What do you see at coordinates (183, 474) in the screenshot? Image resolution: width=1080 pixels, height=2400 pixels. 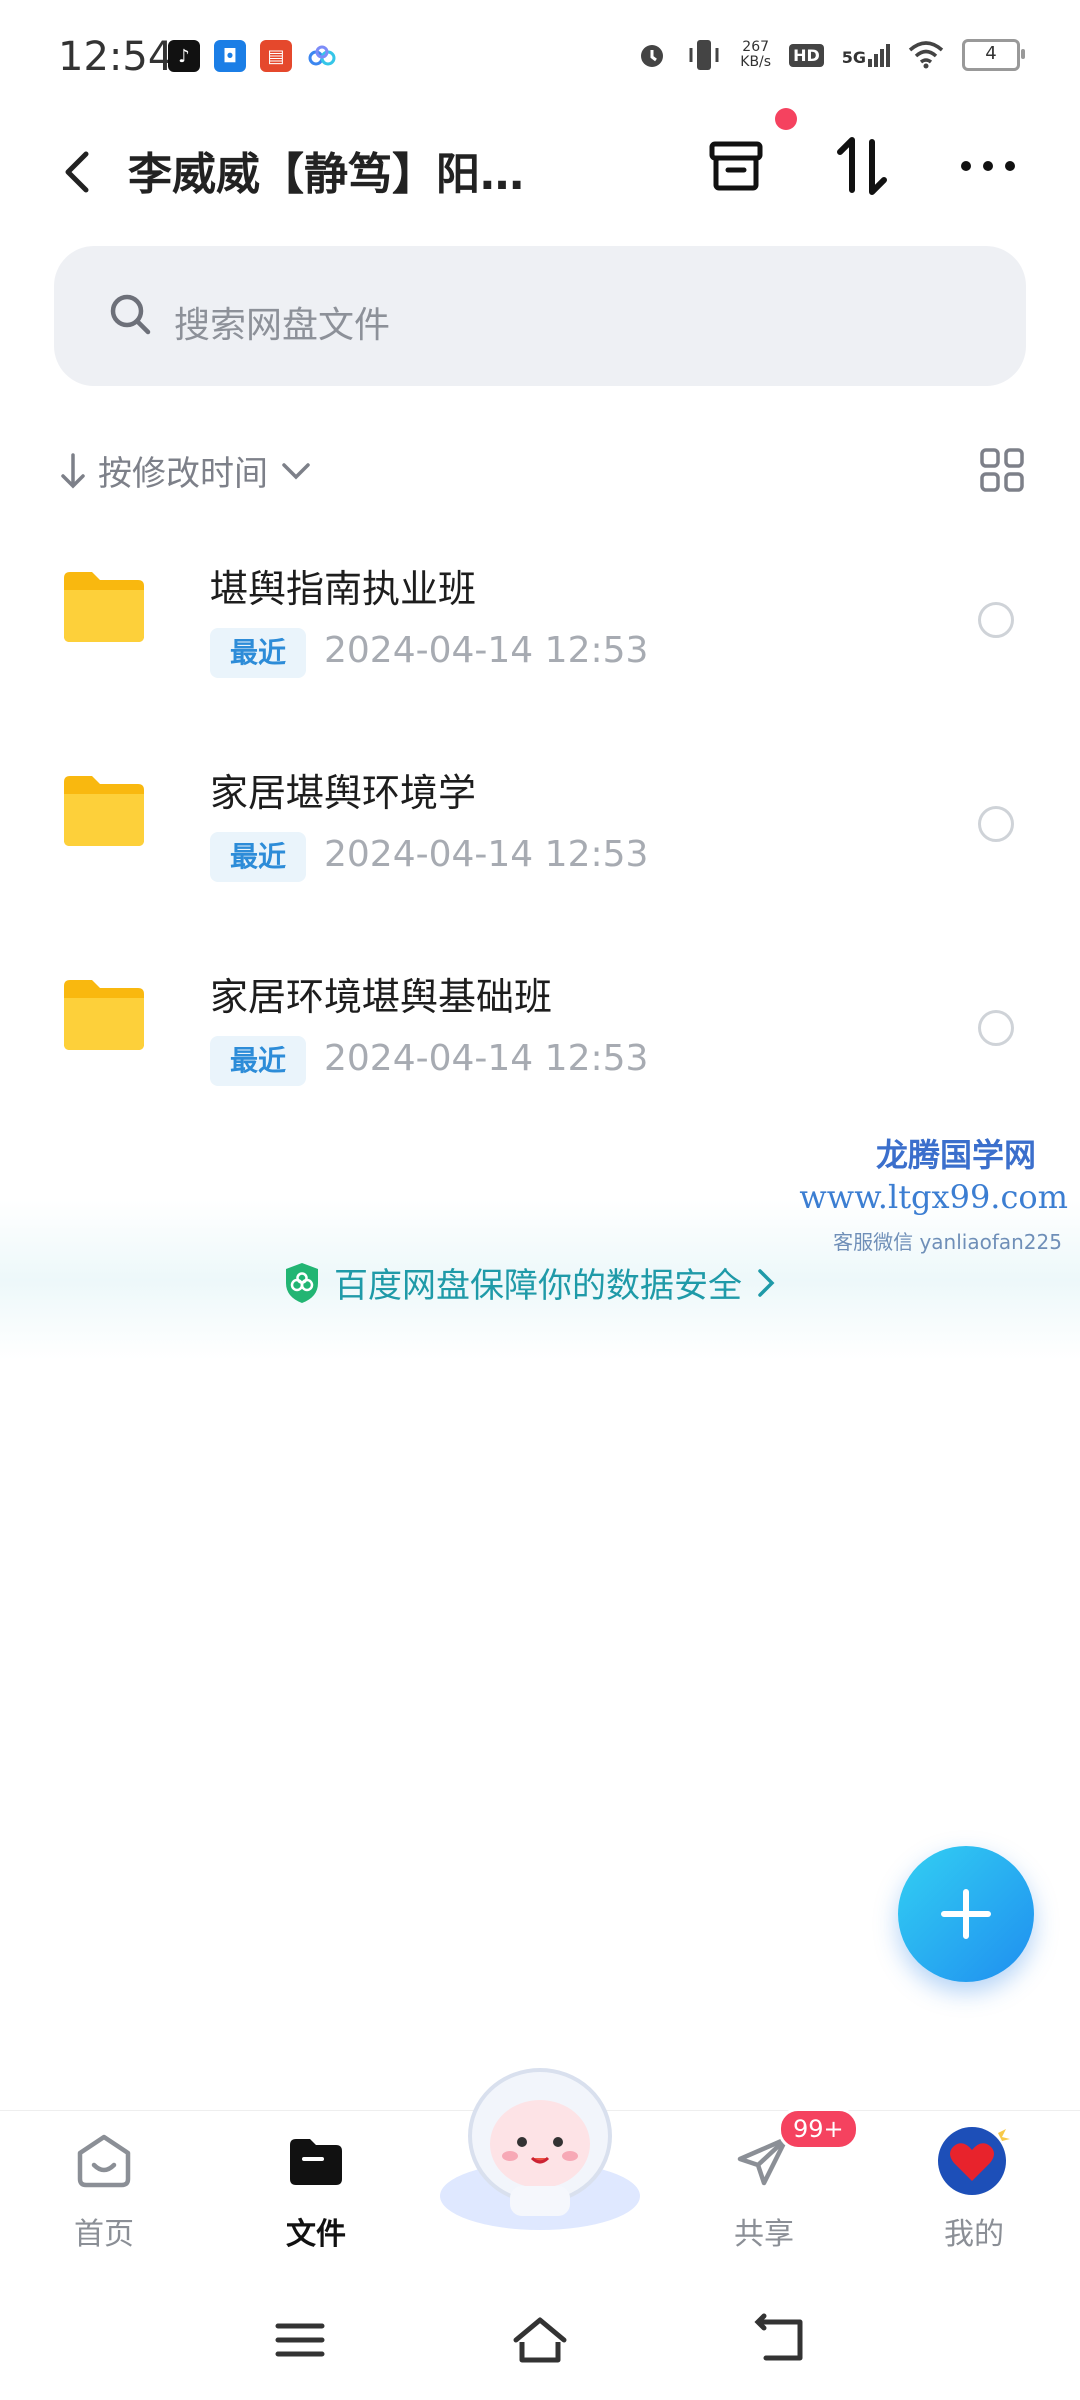 I see `sort-label: 按修改时间` at bounding box center [183, 474].